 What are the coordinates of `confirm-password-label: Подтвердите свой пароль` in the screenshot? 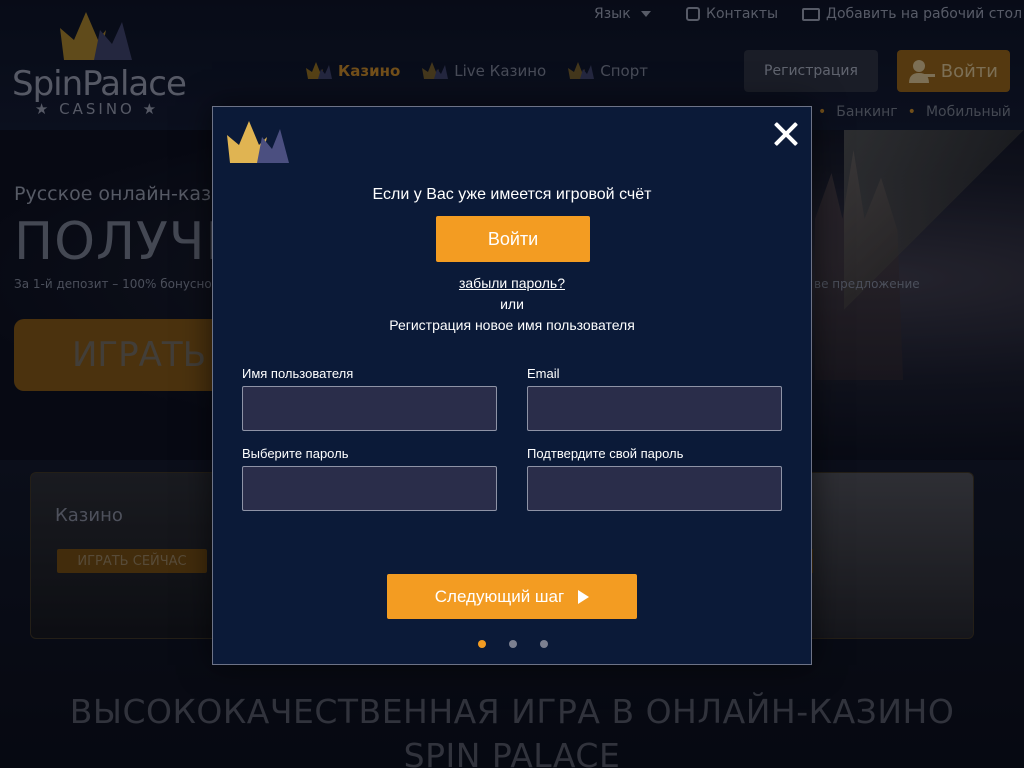 It's located at (605, 453).